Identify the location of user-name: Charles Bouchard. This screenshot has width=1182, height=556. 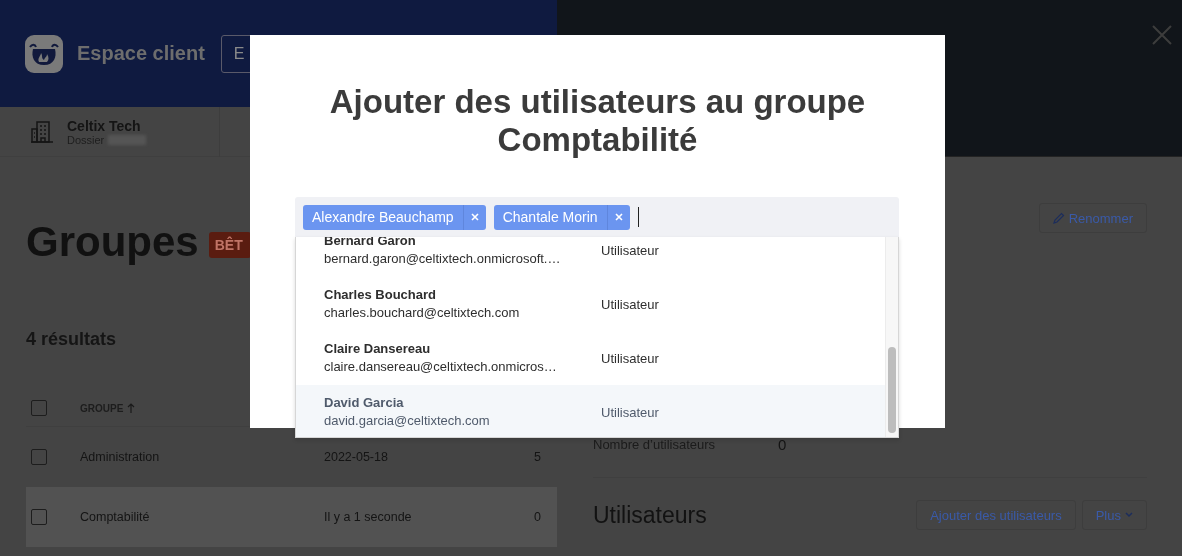
(380, 295).